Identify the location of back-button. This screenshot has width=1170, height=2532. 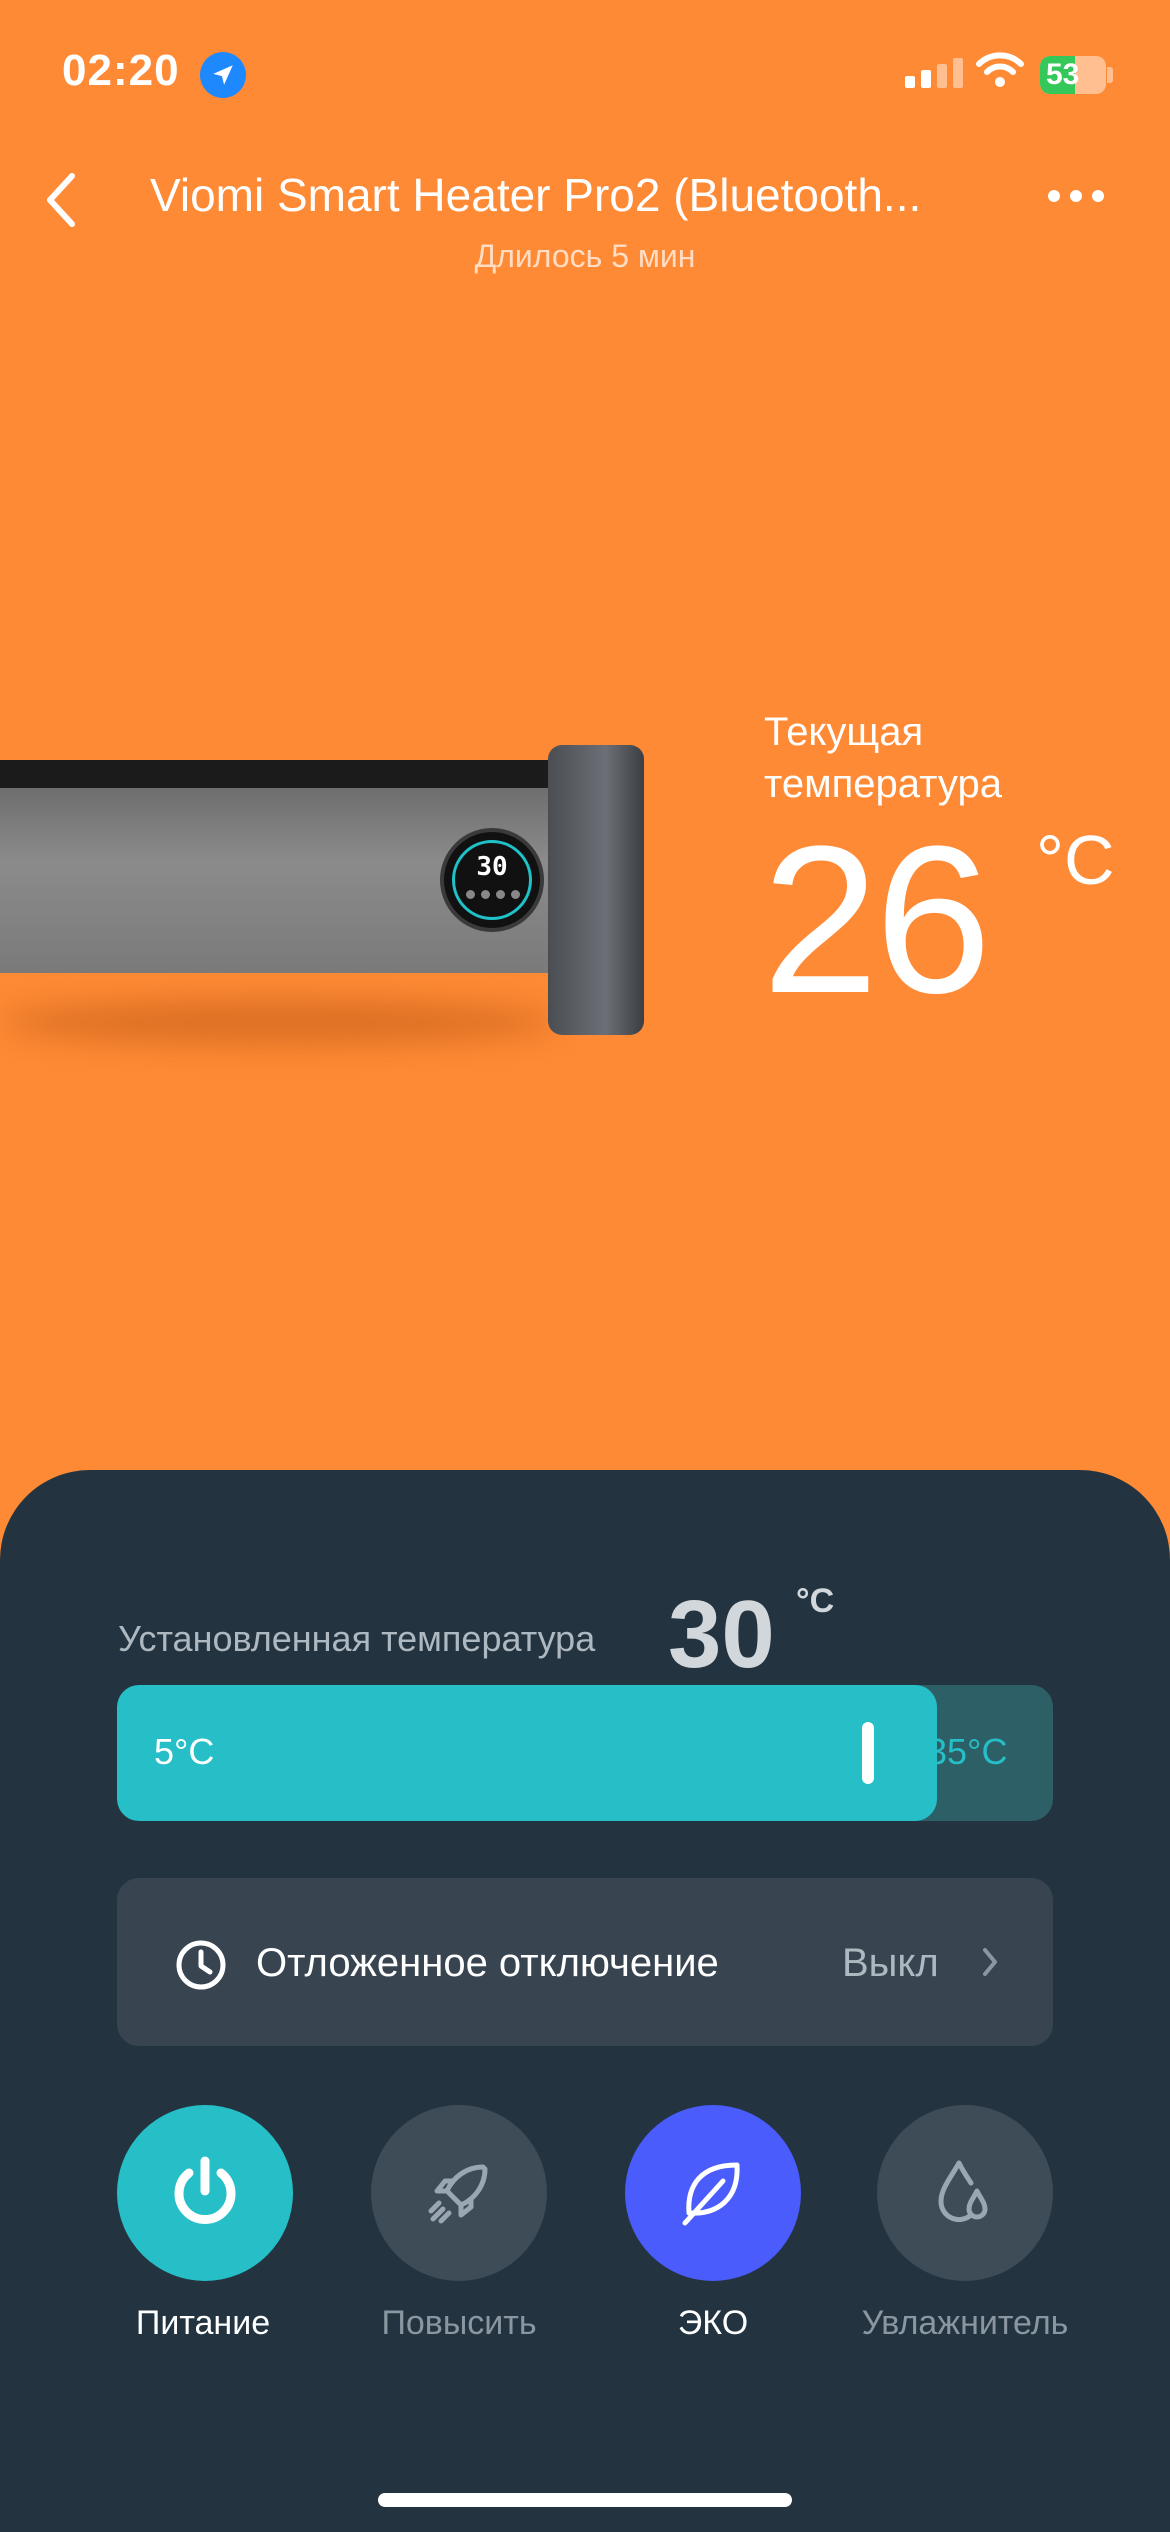
(65, 200).